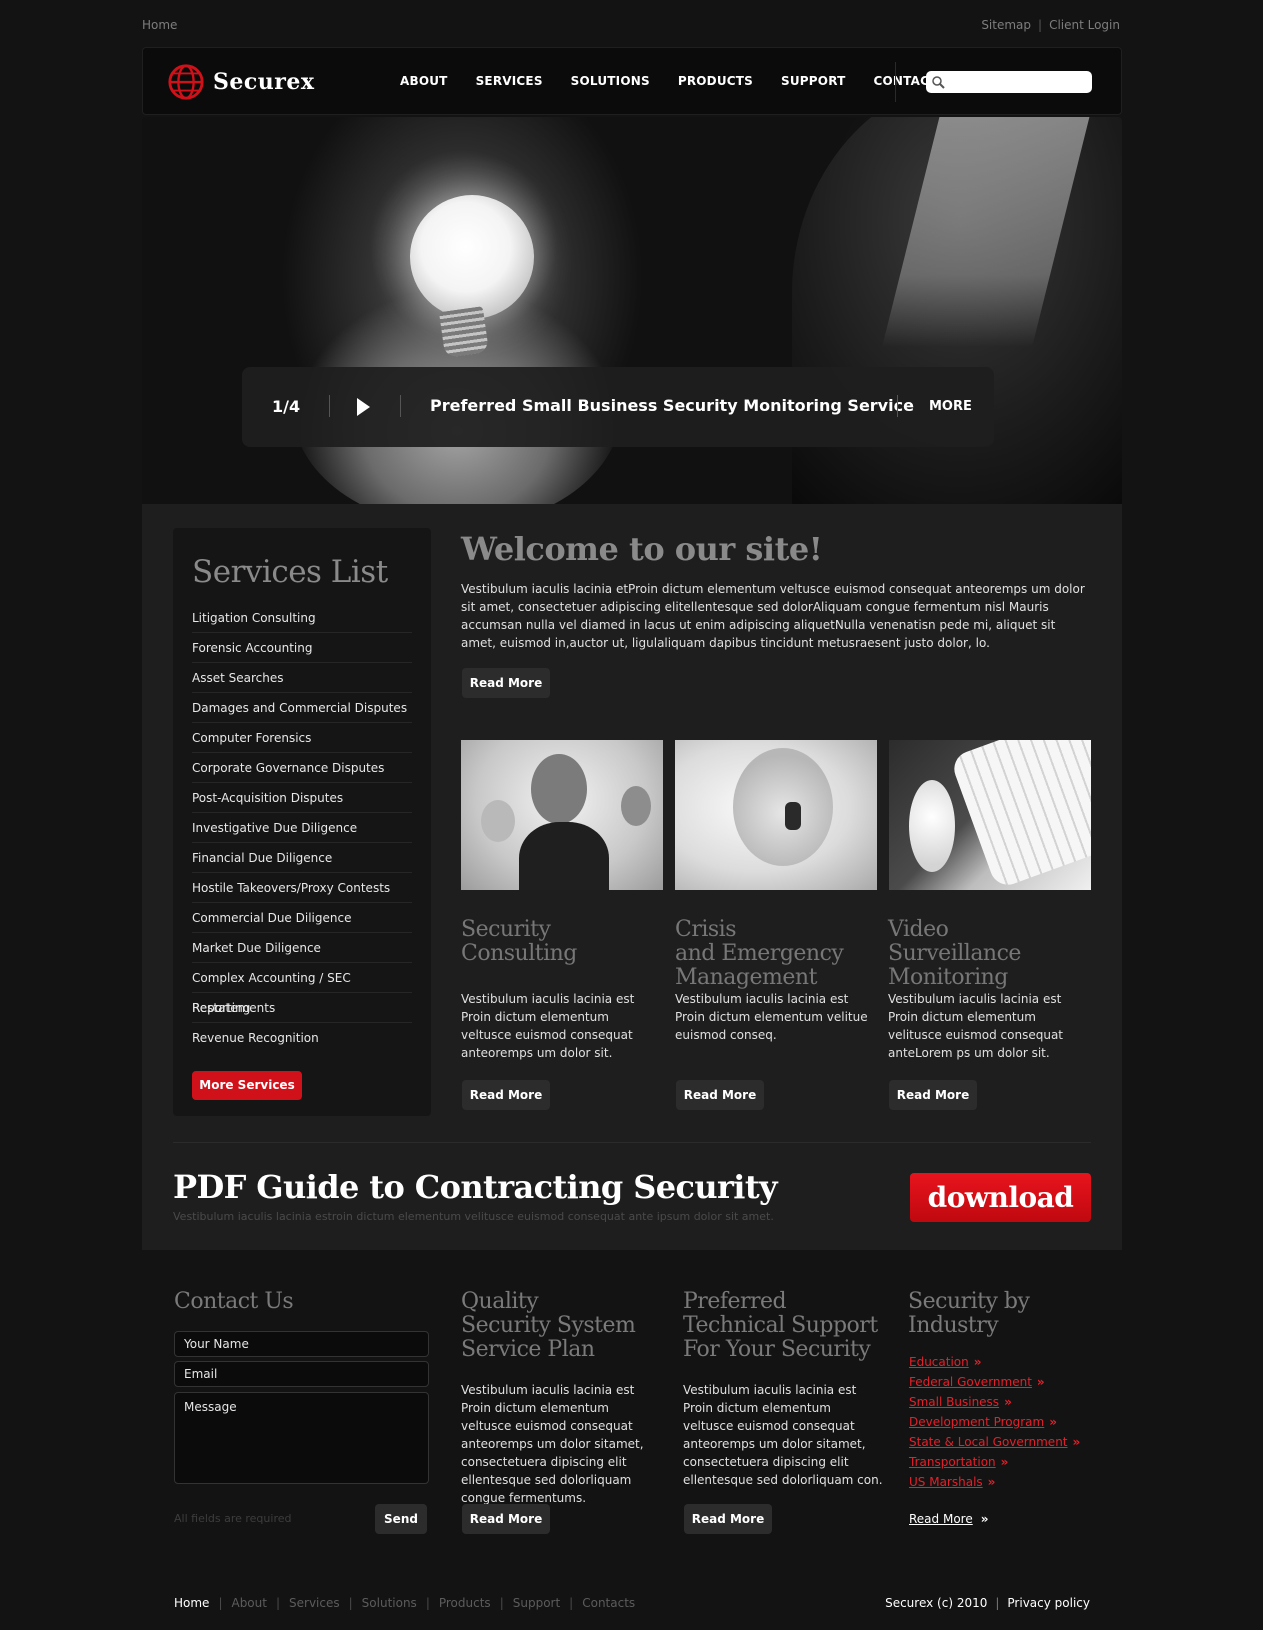  What do you see at coordinates (302, 888) in the screenshot?
I see `service-link: Hostile Takeovers/Proxy Contests` at bounding box center [302, 888].